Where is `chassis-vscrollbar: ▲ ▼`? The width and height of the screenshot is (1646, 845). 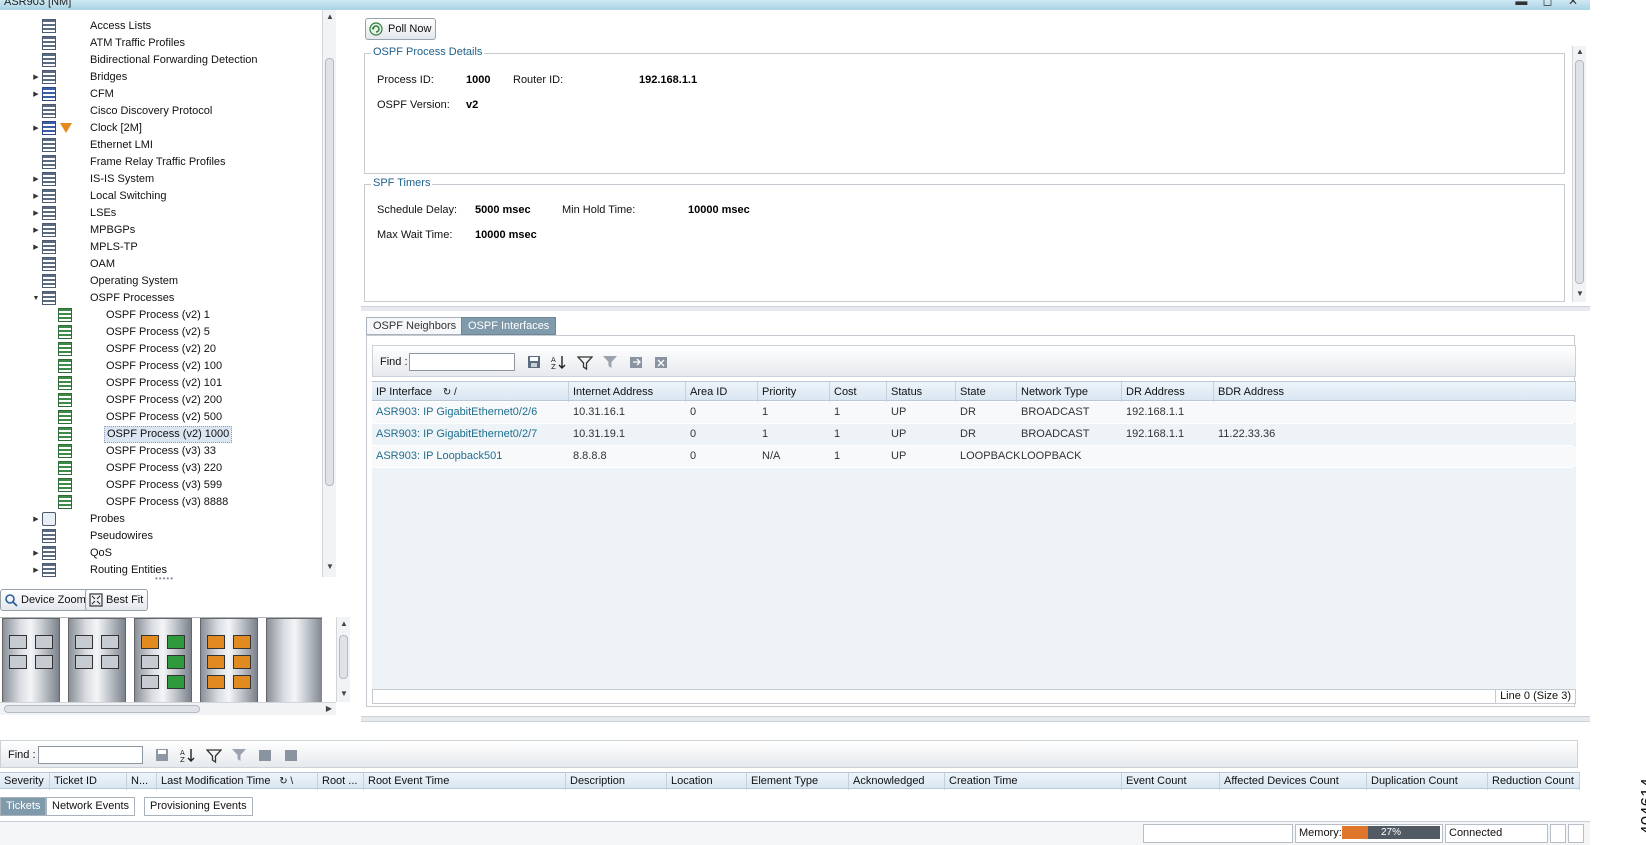
chassis-vscrollbar: ▲ ▼ is located at coordinates (343, 659).